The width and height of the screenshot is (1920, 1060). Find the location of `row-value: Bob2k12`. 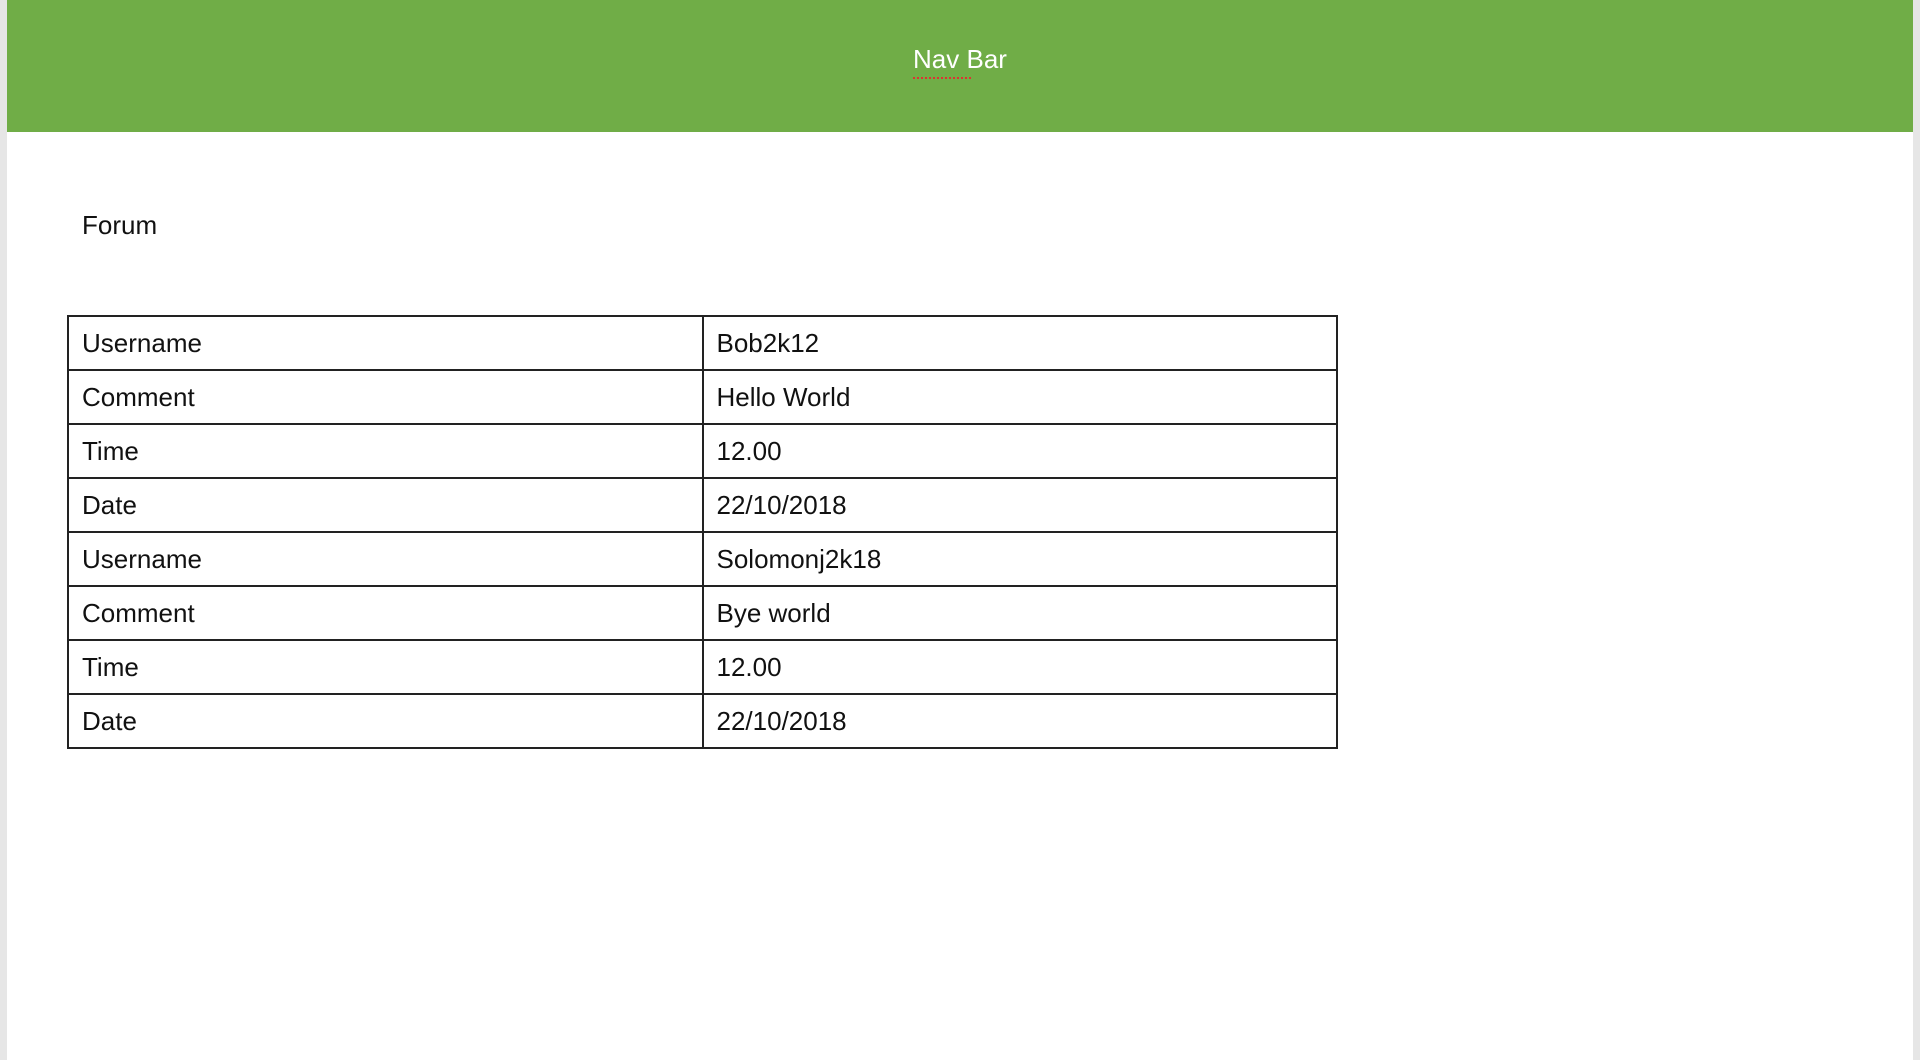

row-value: Bob2k12 is located at coordinates (1019, 343).